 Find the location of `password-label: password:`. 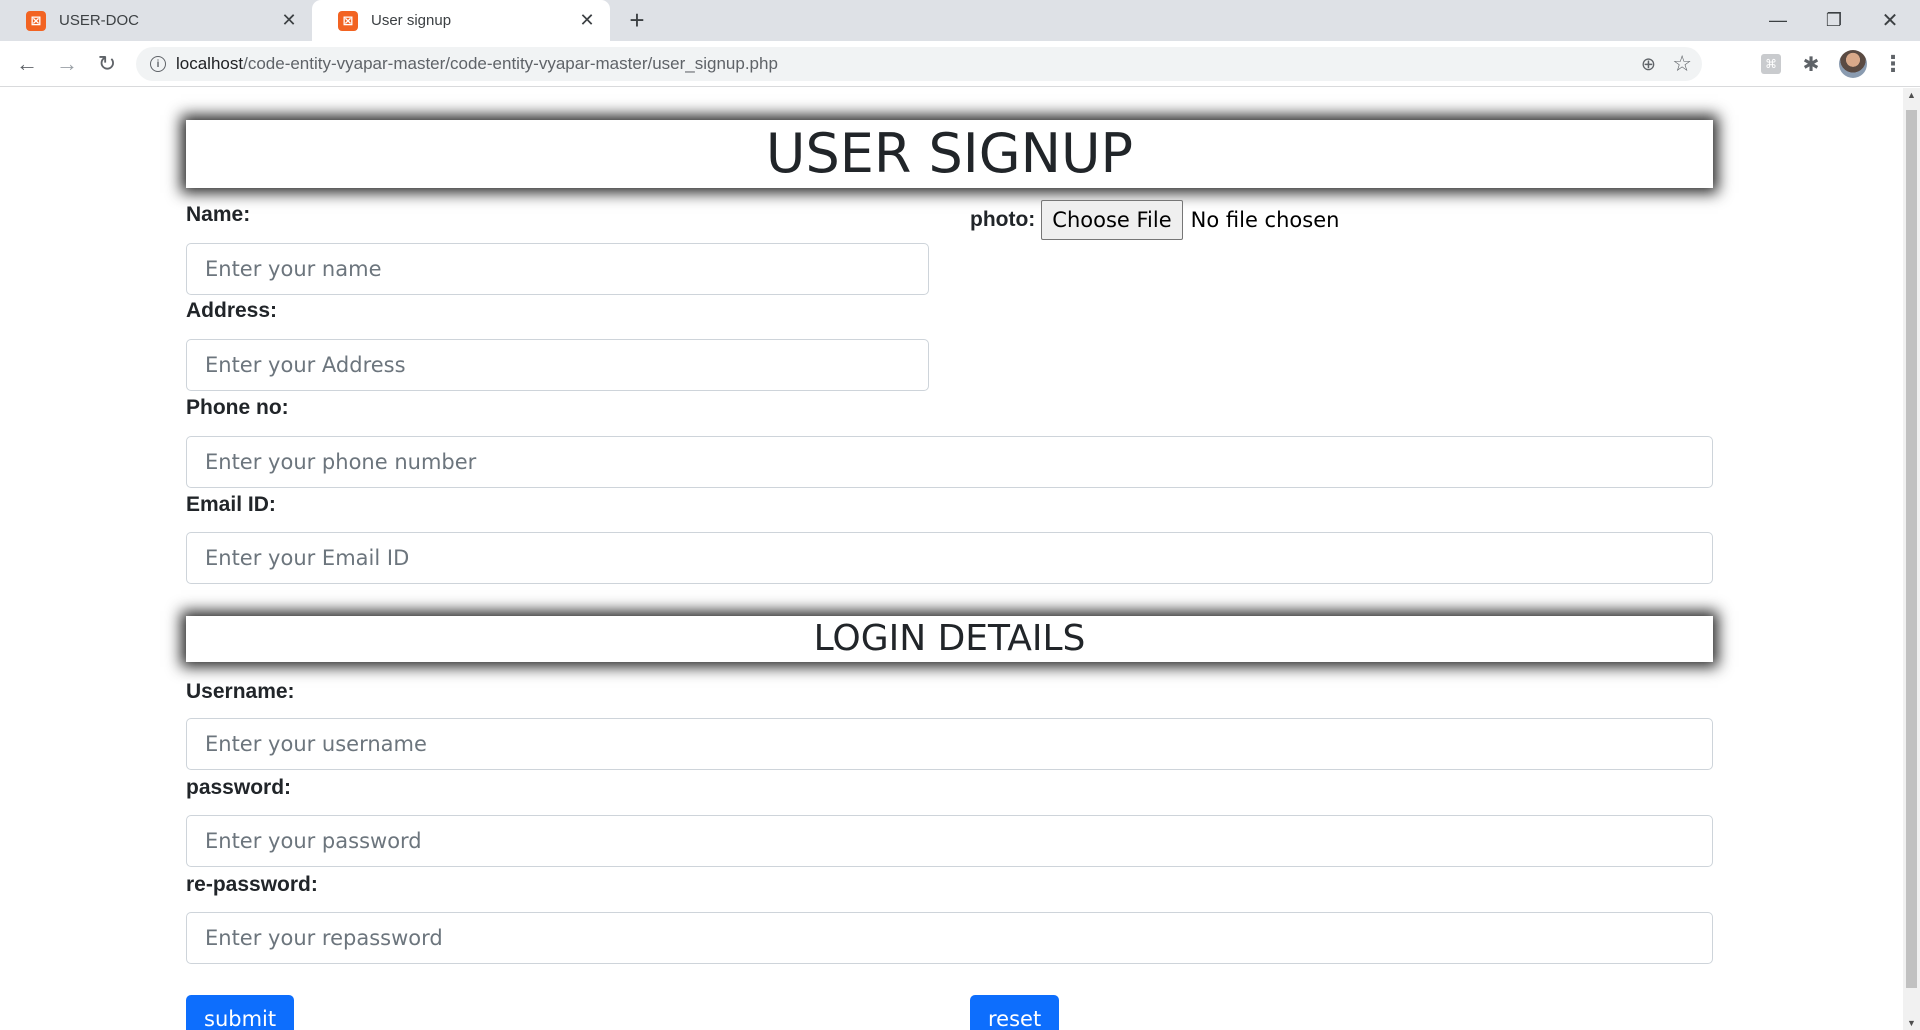

password-label: password: is located at coordinates (239, 787).